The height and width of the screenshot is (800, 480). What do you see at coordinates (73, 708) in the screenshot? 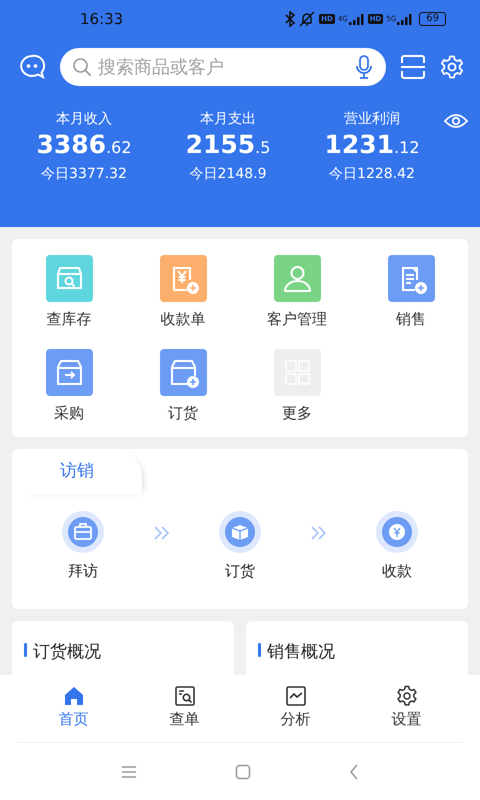
I see `nav-tab: 首页` at bounding box center [73, 708].